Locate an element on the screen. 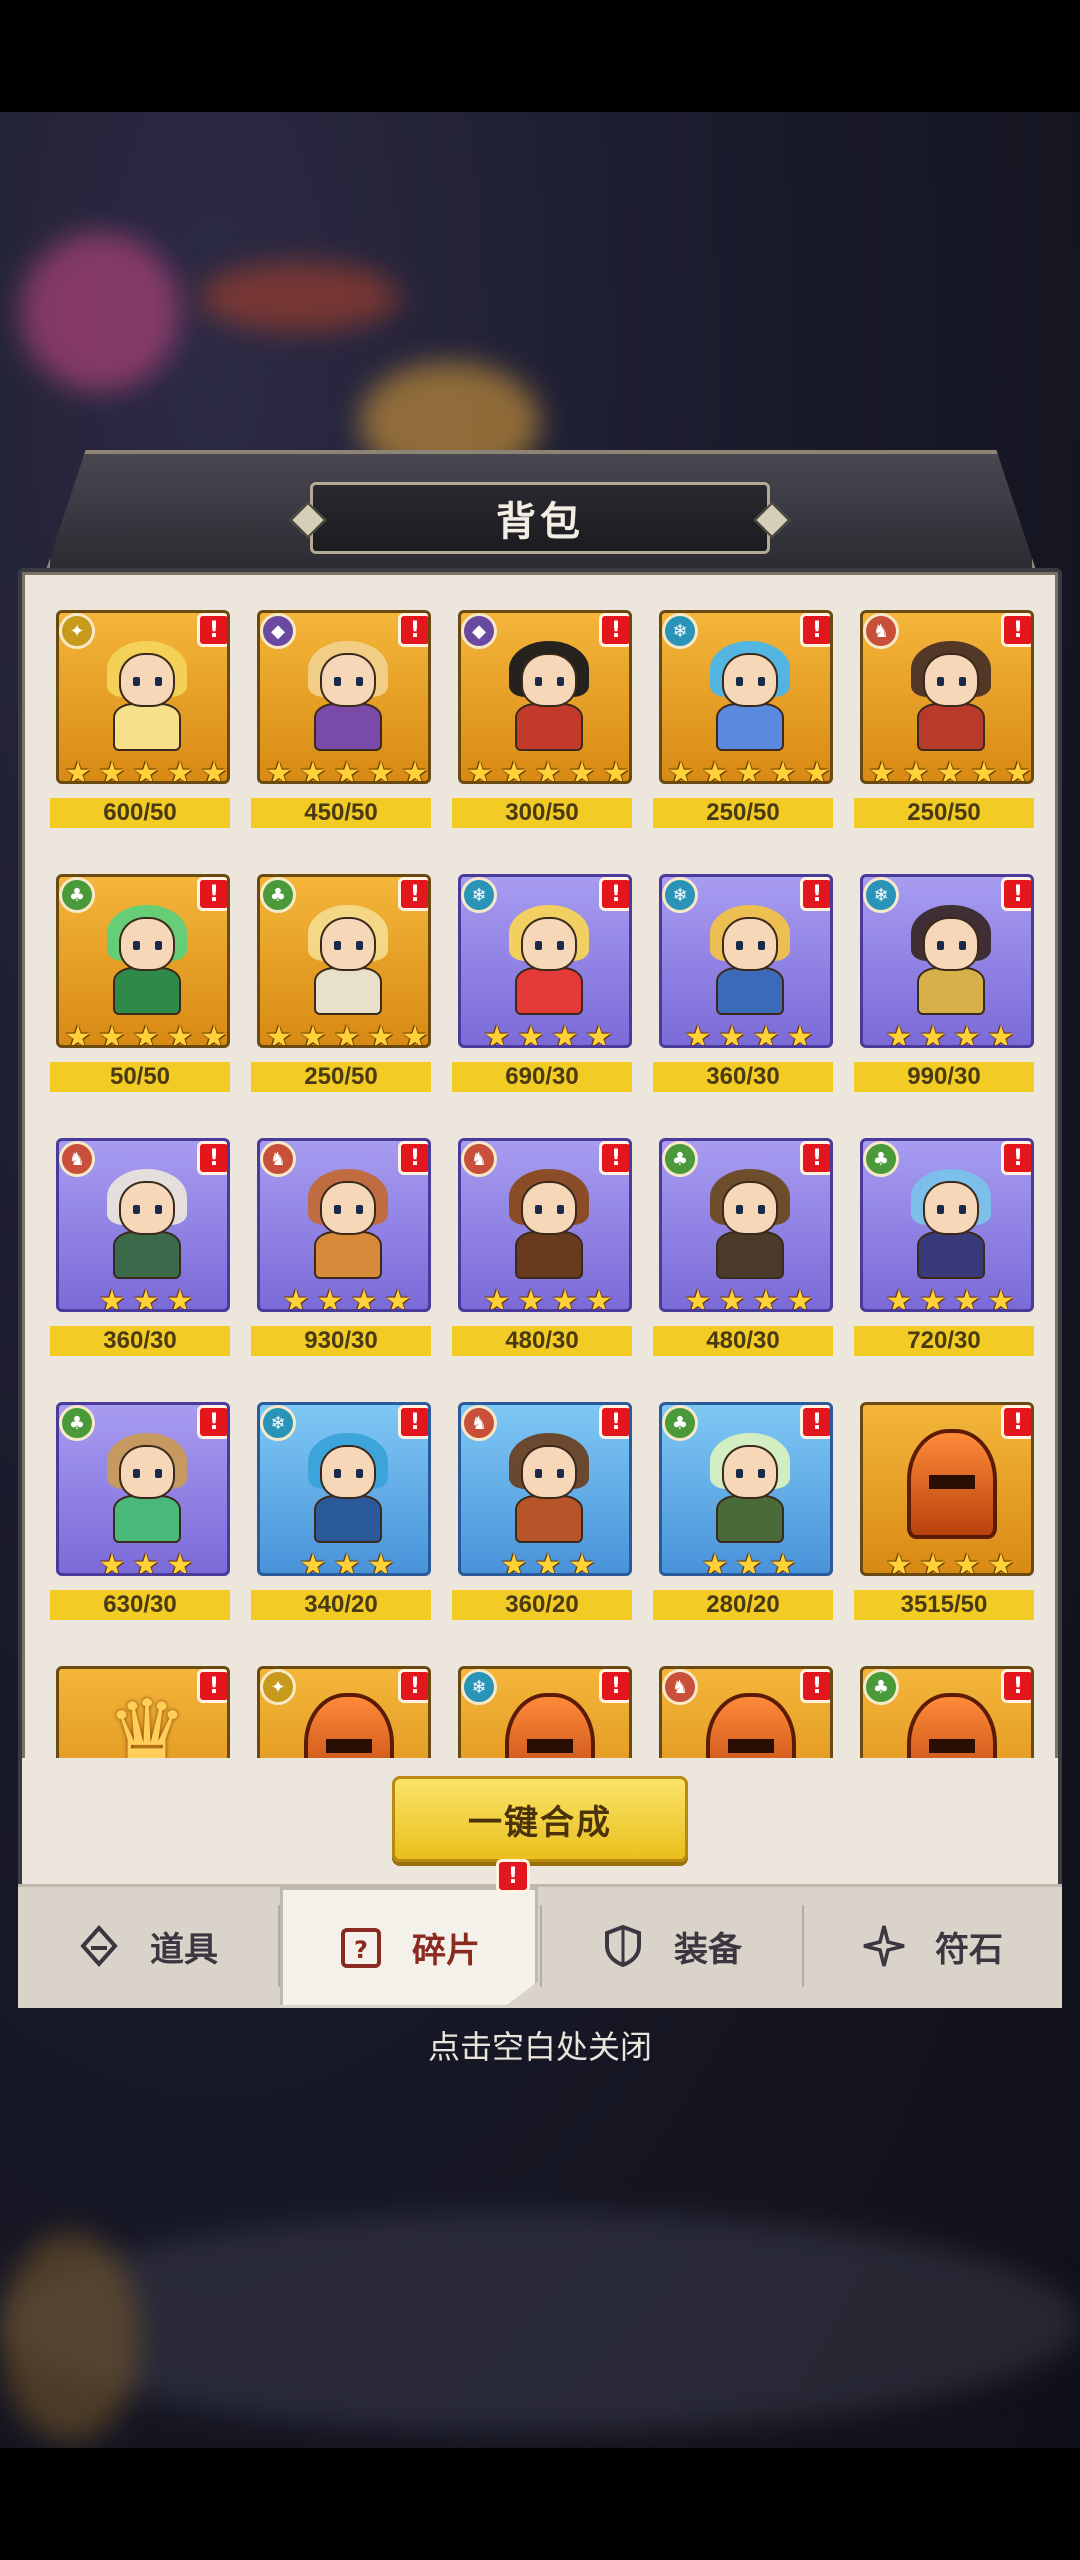 The image size is (1080, 2560). fragment-card: ♞! ★ ★ ★ ★ ★ 250/50 is located at coordinates (944, 724).